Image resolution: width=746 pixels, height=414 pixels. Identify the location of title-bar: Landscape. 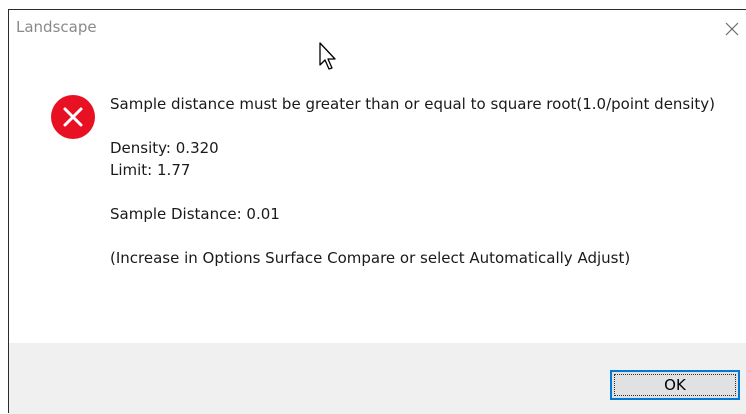
(377, 28).